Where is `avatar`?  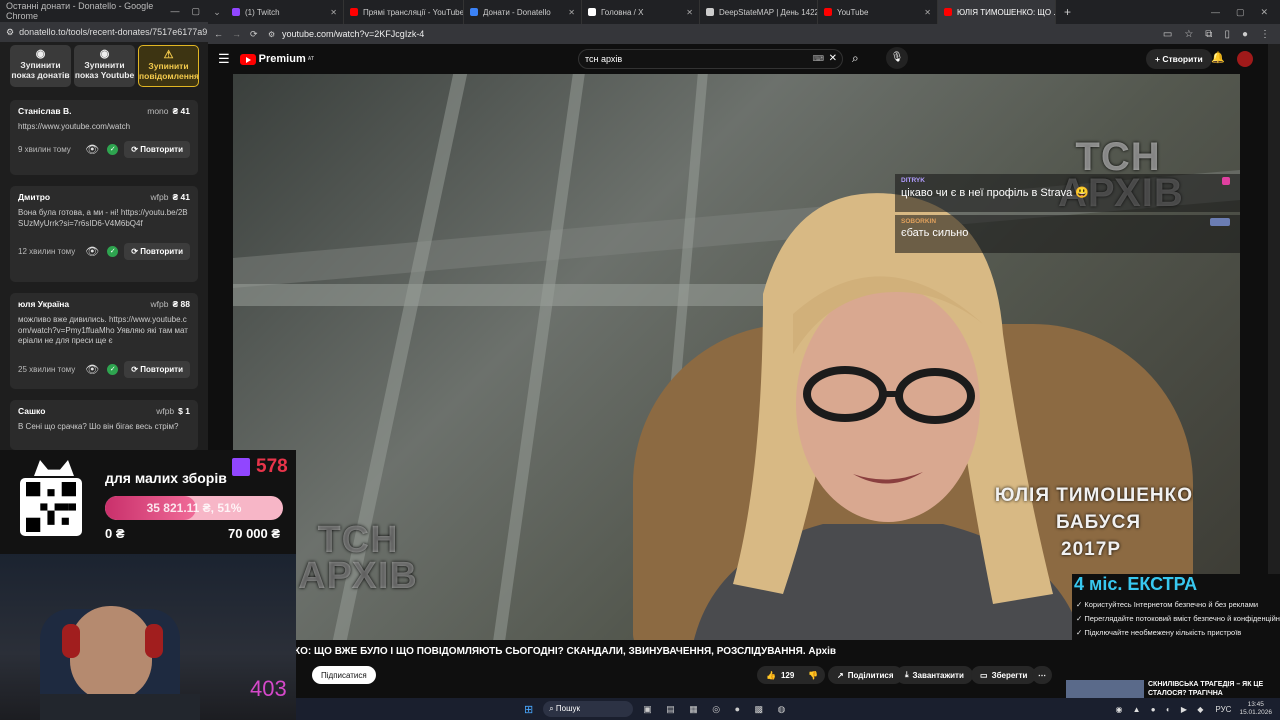 avatar is located at coordinates (1245, 59).